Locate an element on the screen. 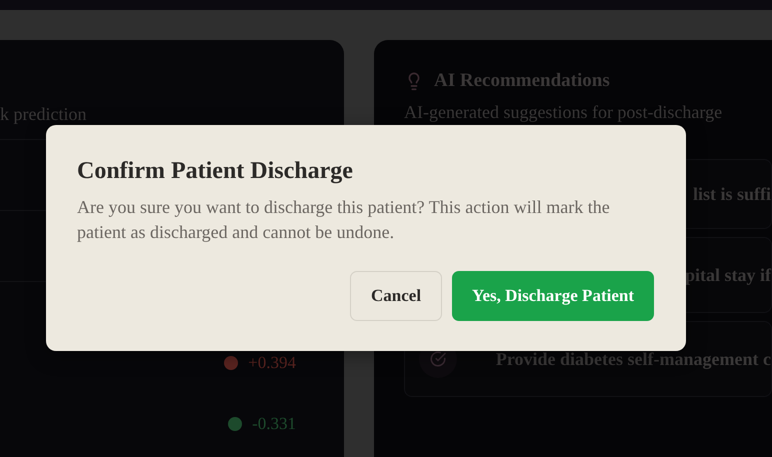 This screenshot has height=457, width=772. dialog-title: Confirm Patient Discharge is located at coordinates (215, 171).